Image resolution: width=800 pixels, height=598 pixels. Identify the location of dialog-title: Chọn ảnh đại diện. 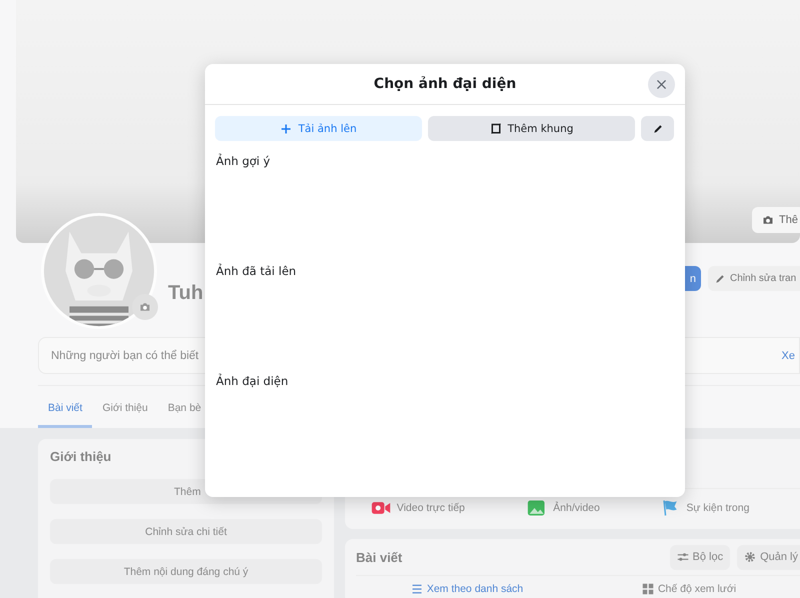
(445, 84).